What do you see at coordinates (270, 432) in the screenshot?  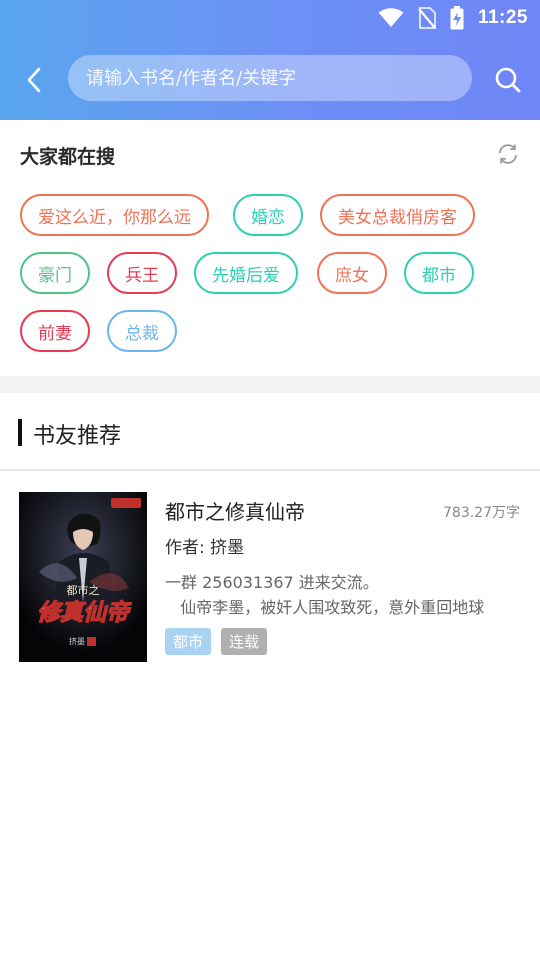 I see `recommend-header: 书友推荐` at bounding box center [270, 432].